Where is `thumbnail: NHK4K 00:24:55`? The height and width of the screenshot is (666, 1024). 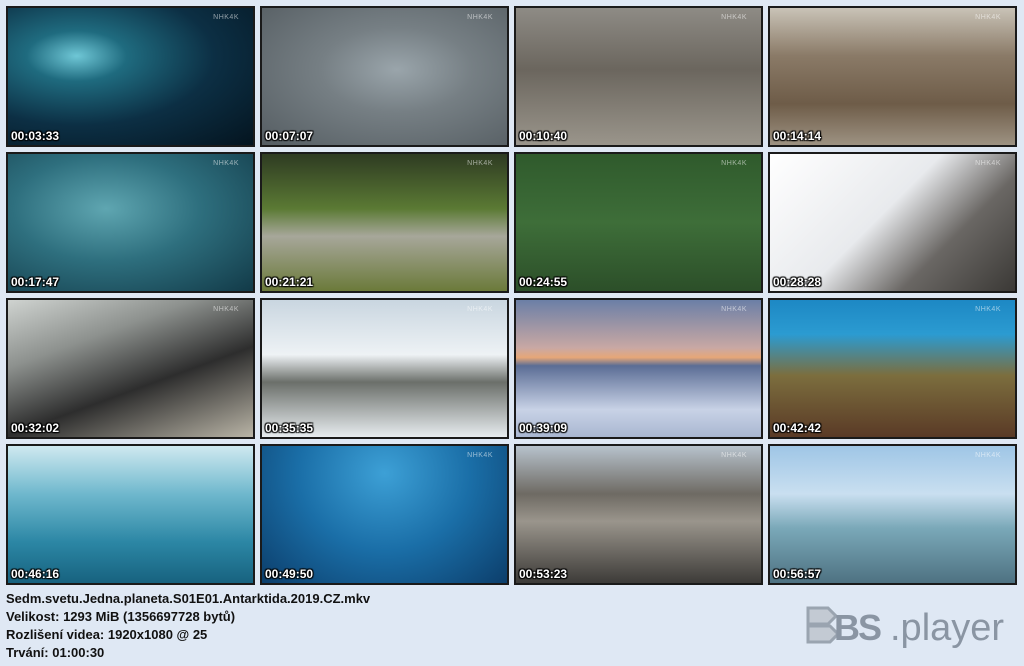 thumbnail: NHK4K 00:24:55 is located at coordinates (638, 222).